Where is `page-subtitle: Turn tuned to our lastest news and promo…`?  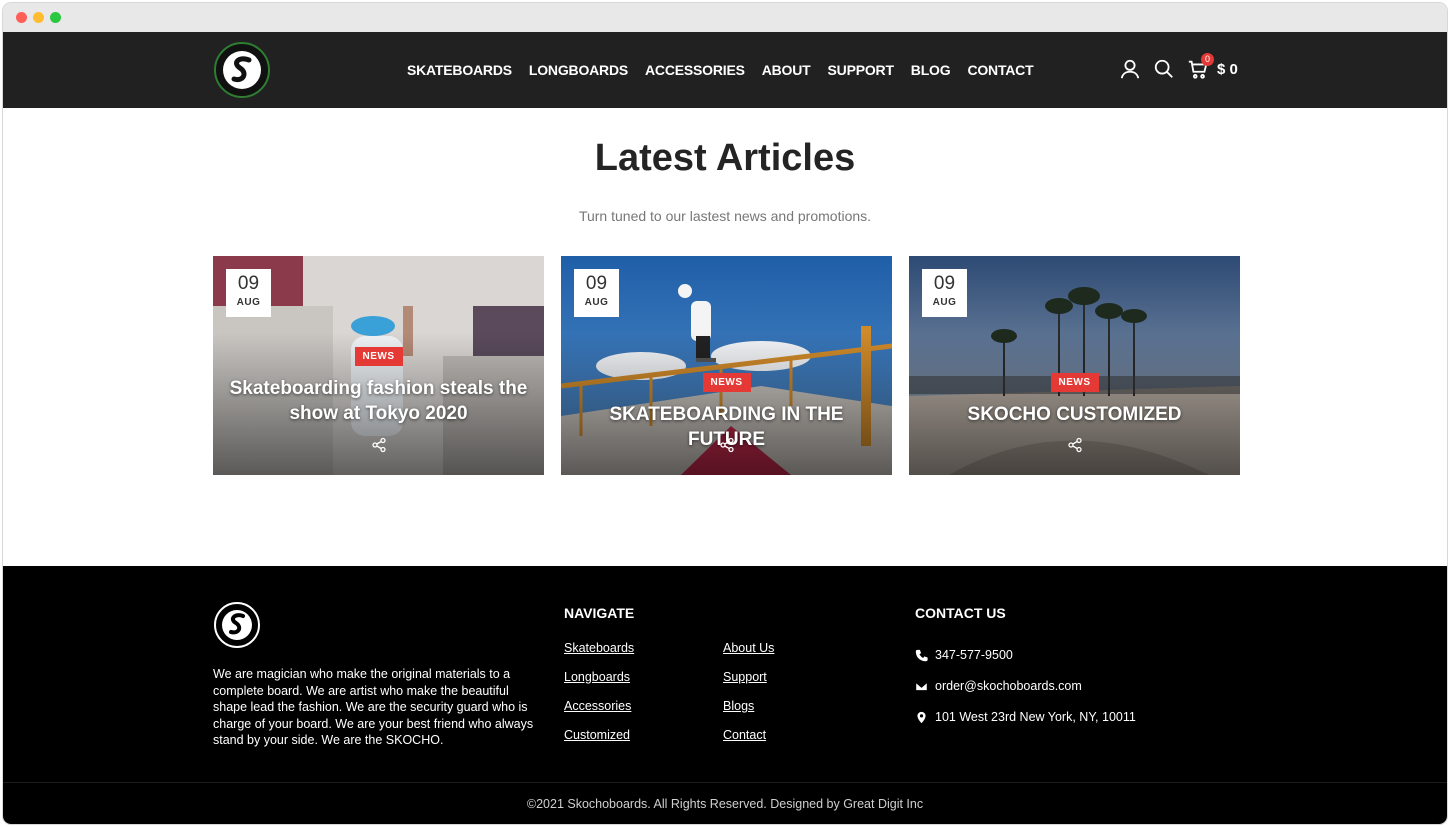
page-subtitle: Turn tuned to our lastest news and promo… is located at coordinates (725, 216).